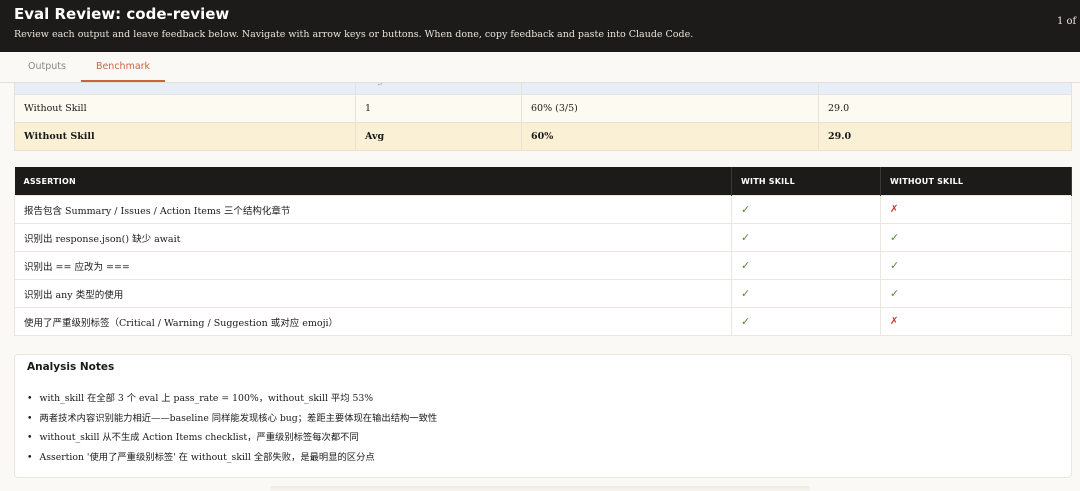 The height and width of the screenshot is (491, 1080). Describe the element at coordinates (123, 67) in the screenshot. I see `tab-benchmark: Benchmark` at that location.